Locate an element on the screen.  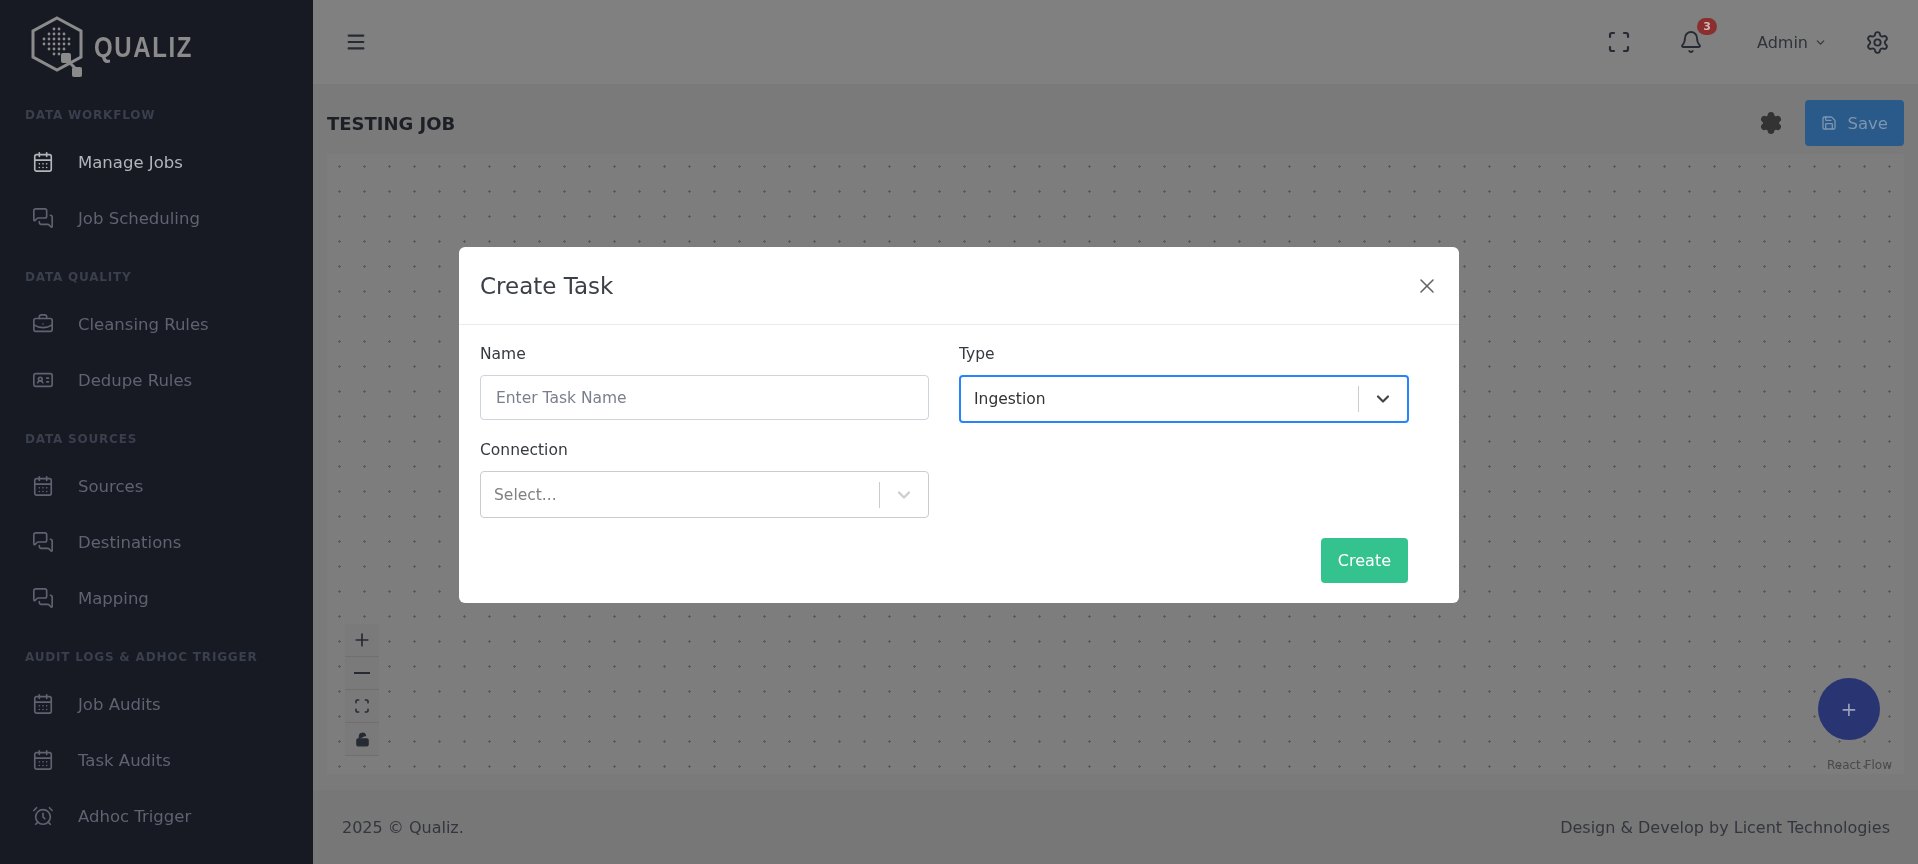
user-menu: Admin is located at coordinates (1792, 42).